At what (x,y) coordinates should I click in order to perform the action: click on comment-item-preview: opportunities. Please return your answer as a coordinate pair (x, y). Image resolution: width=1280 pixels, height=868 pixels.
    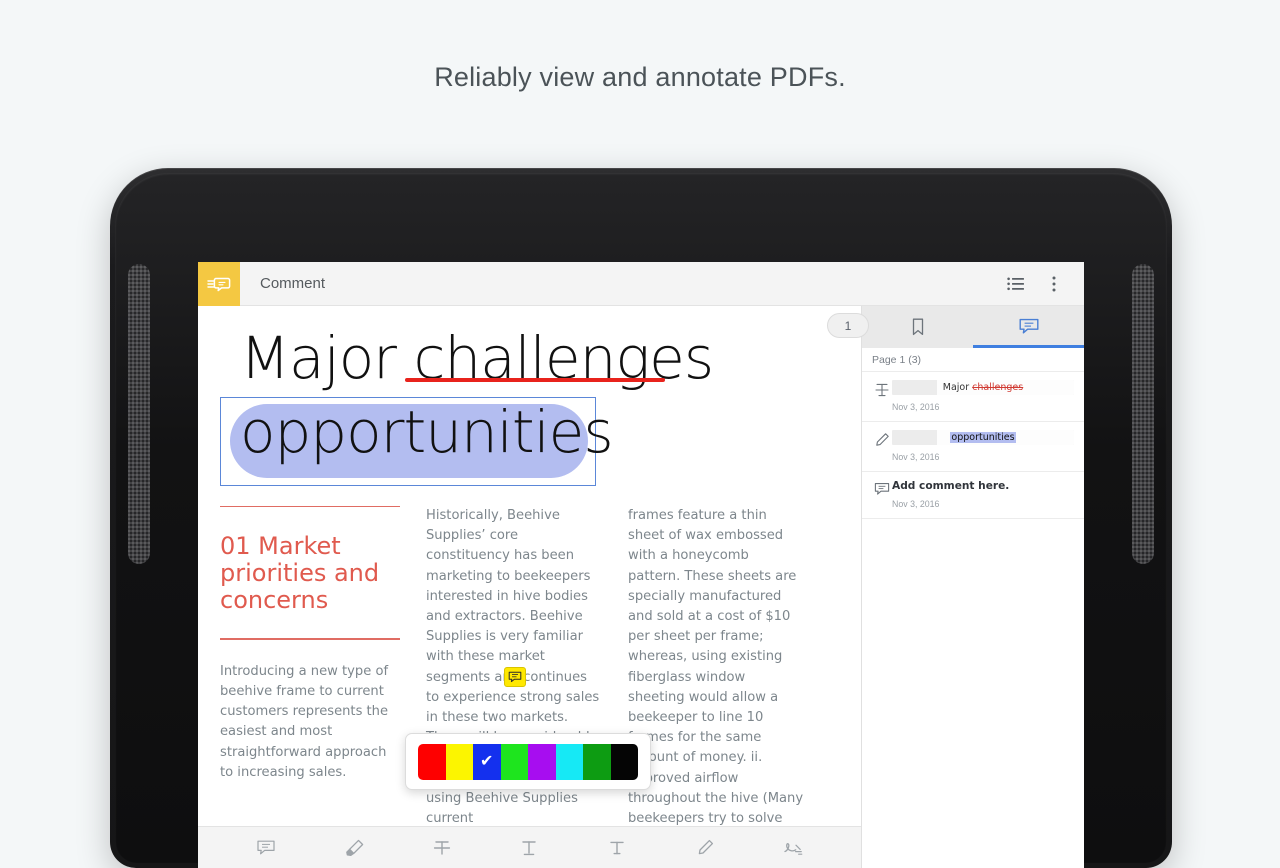
    Looking at the image, I should click on (983, 437).